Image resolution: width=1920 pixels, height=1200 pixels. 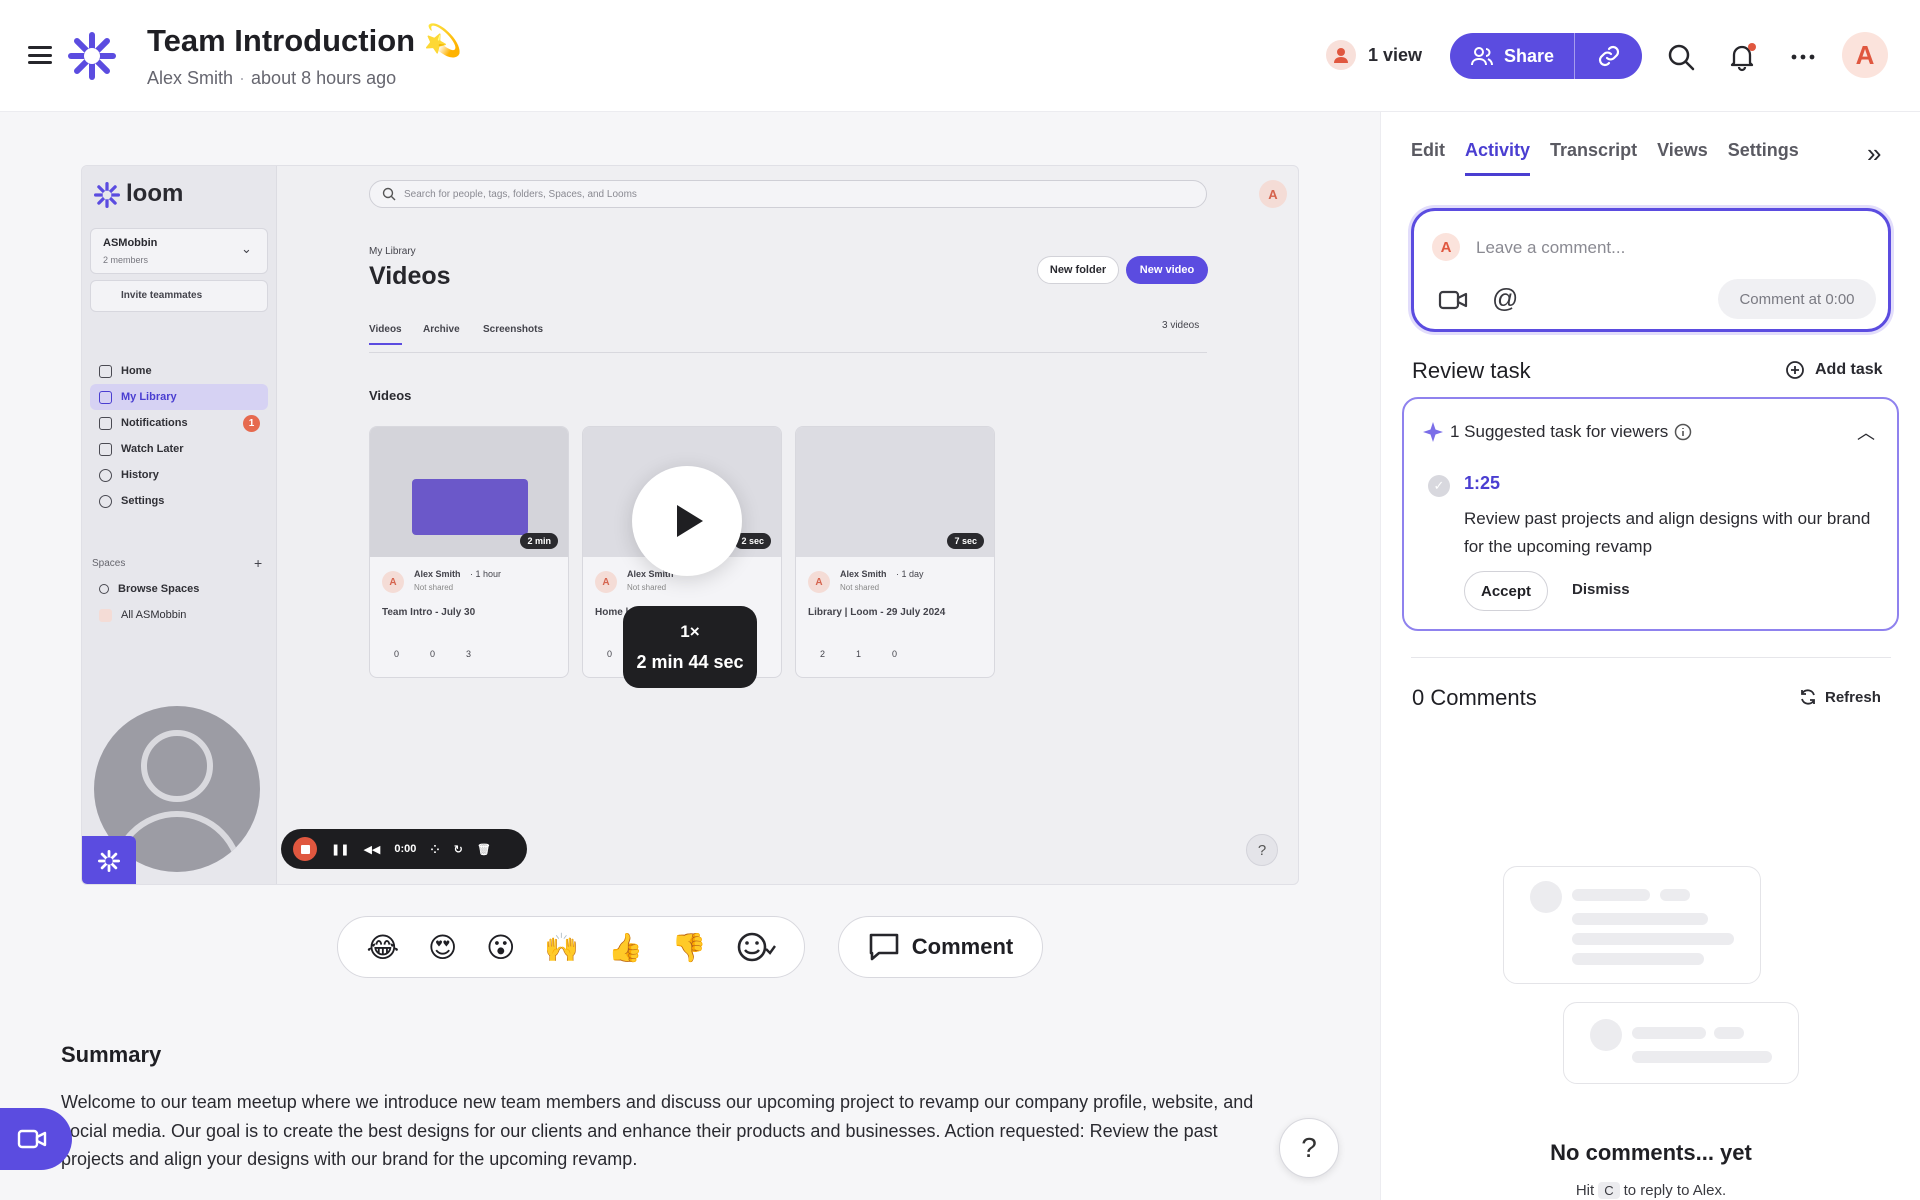 What do you see at coordinates (689, 632) in the screenshot?
I see `playback-speed: 1×` at bounding box center [689, 632].